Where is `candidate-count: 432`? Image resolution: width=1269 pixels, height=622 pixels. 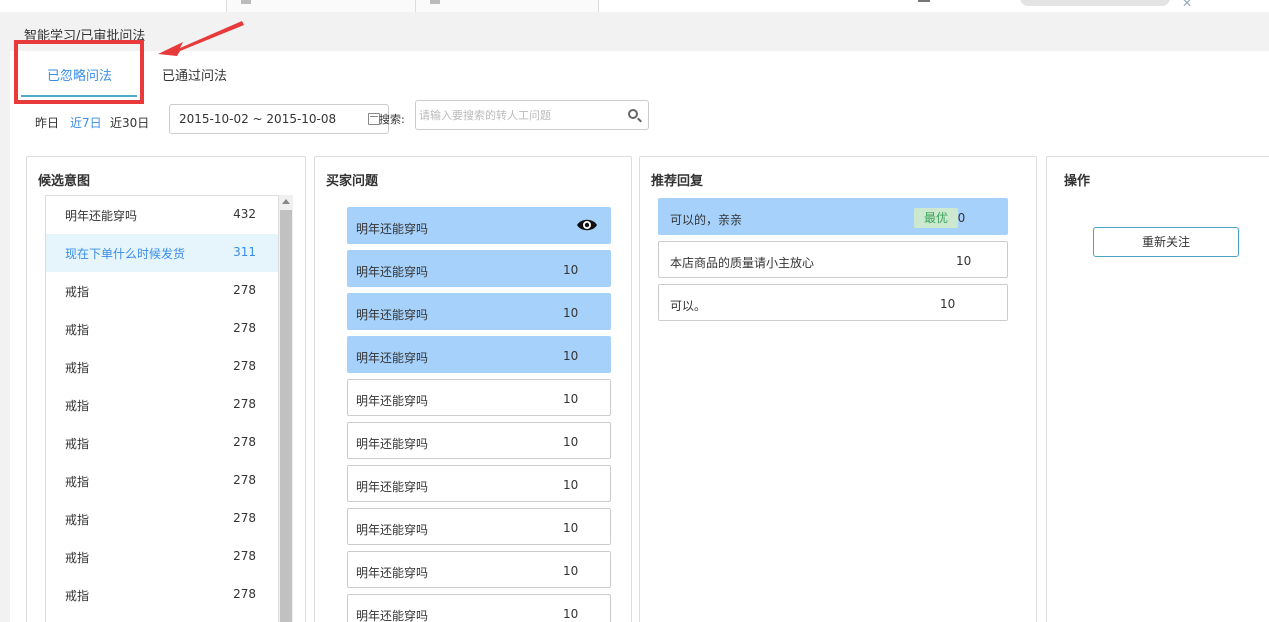 candidate-count: 432 is located at coordinates (244, 214).